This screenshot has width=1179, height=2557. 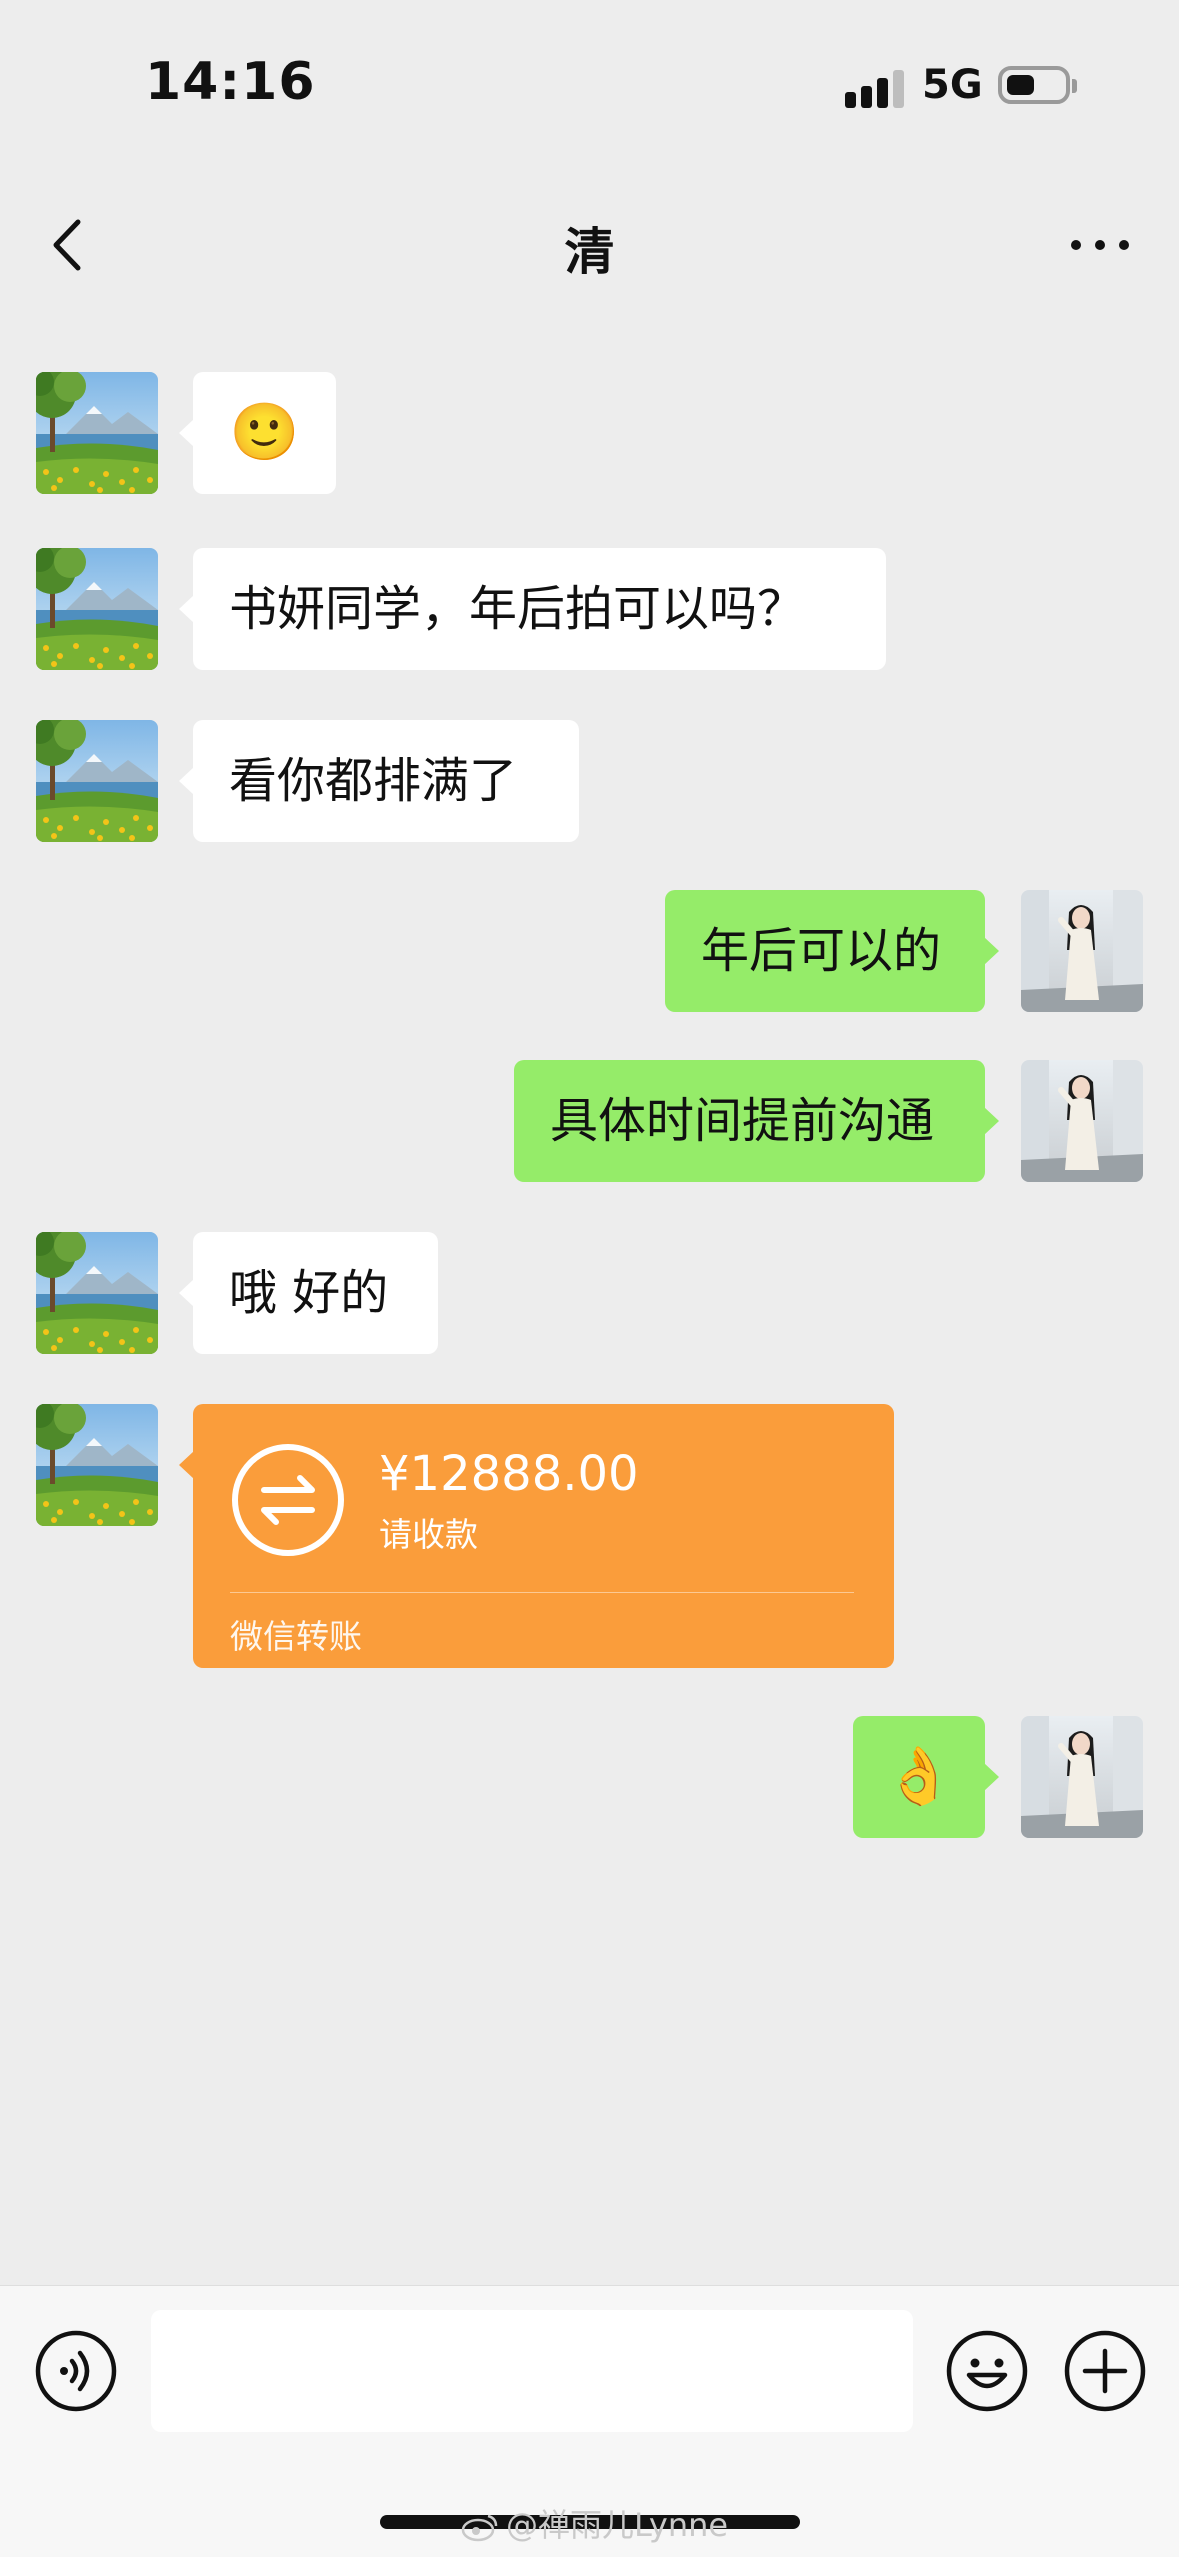 I want to click on message-bubble: 书妍同学，年后拍可以吗？, so click(x=532, y=609).